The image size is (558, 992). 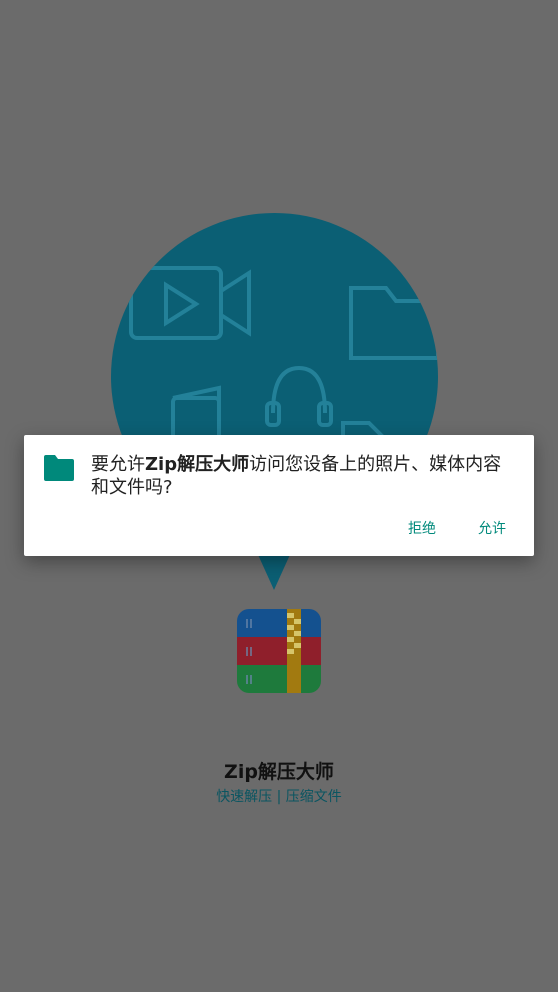 I want to click on app-name: Zip解压大师, so click(x=279, y=772).